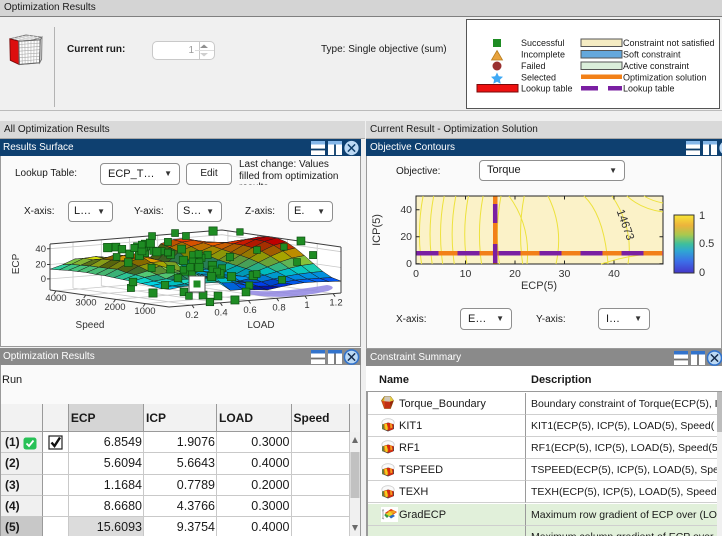 The height and width of the screenshot is (536, 722). What do you see at coordinates (278, 308) in the screenshot?
I see `svg-text: 0.8` at bounding box center [278, 308].